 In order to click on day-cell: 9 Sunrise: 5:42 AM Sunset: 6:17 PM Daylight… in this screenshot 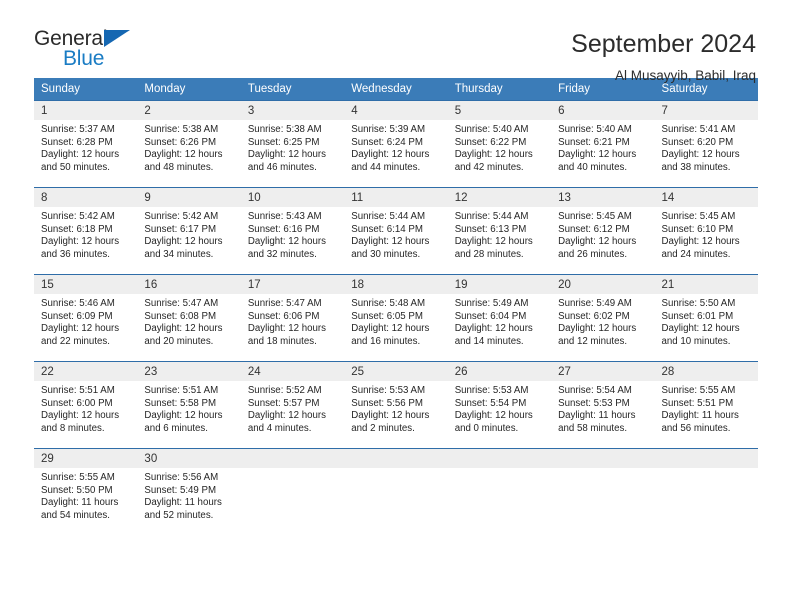, I will do `click(189, 230)`.